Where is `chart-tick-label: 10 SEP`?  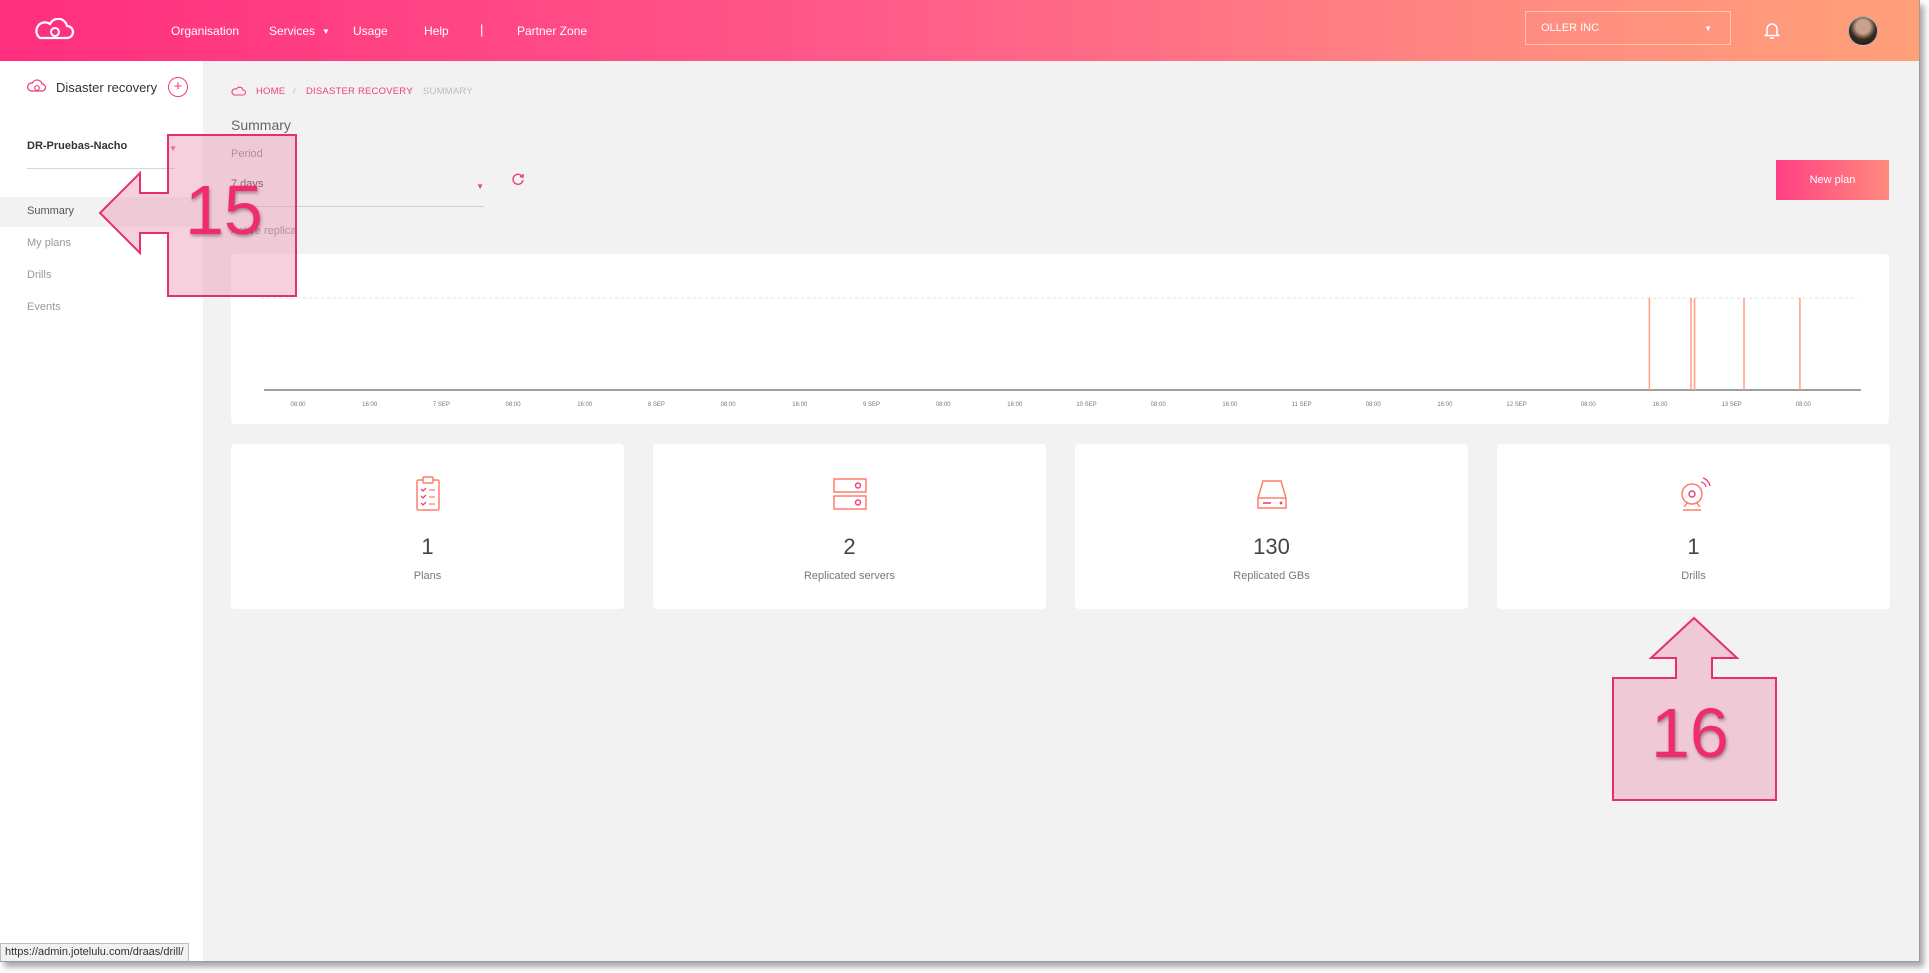
chart-tick-label: 10 SEP is located at coordinates (1086, 405).